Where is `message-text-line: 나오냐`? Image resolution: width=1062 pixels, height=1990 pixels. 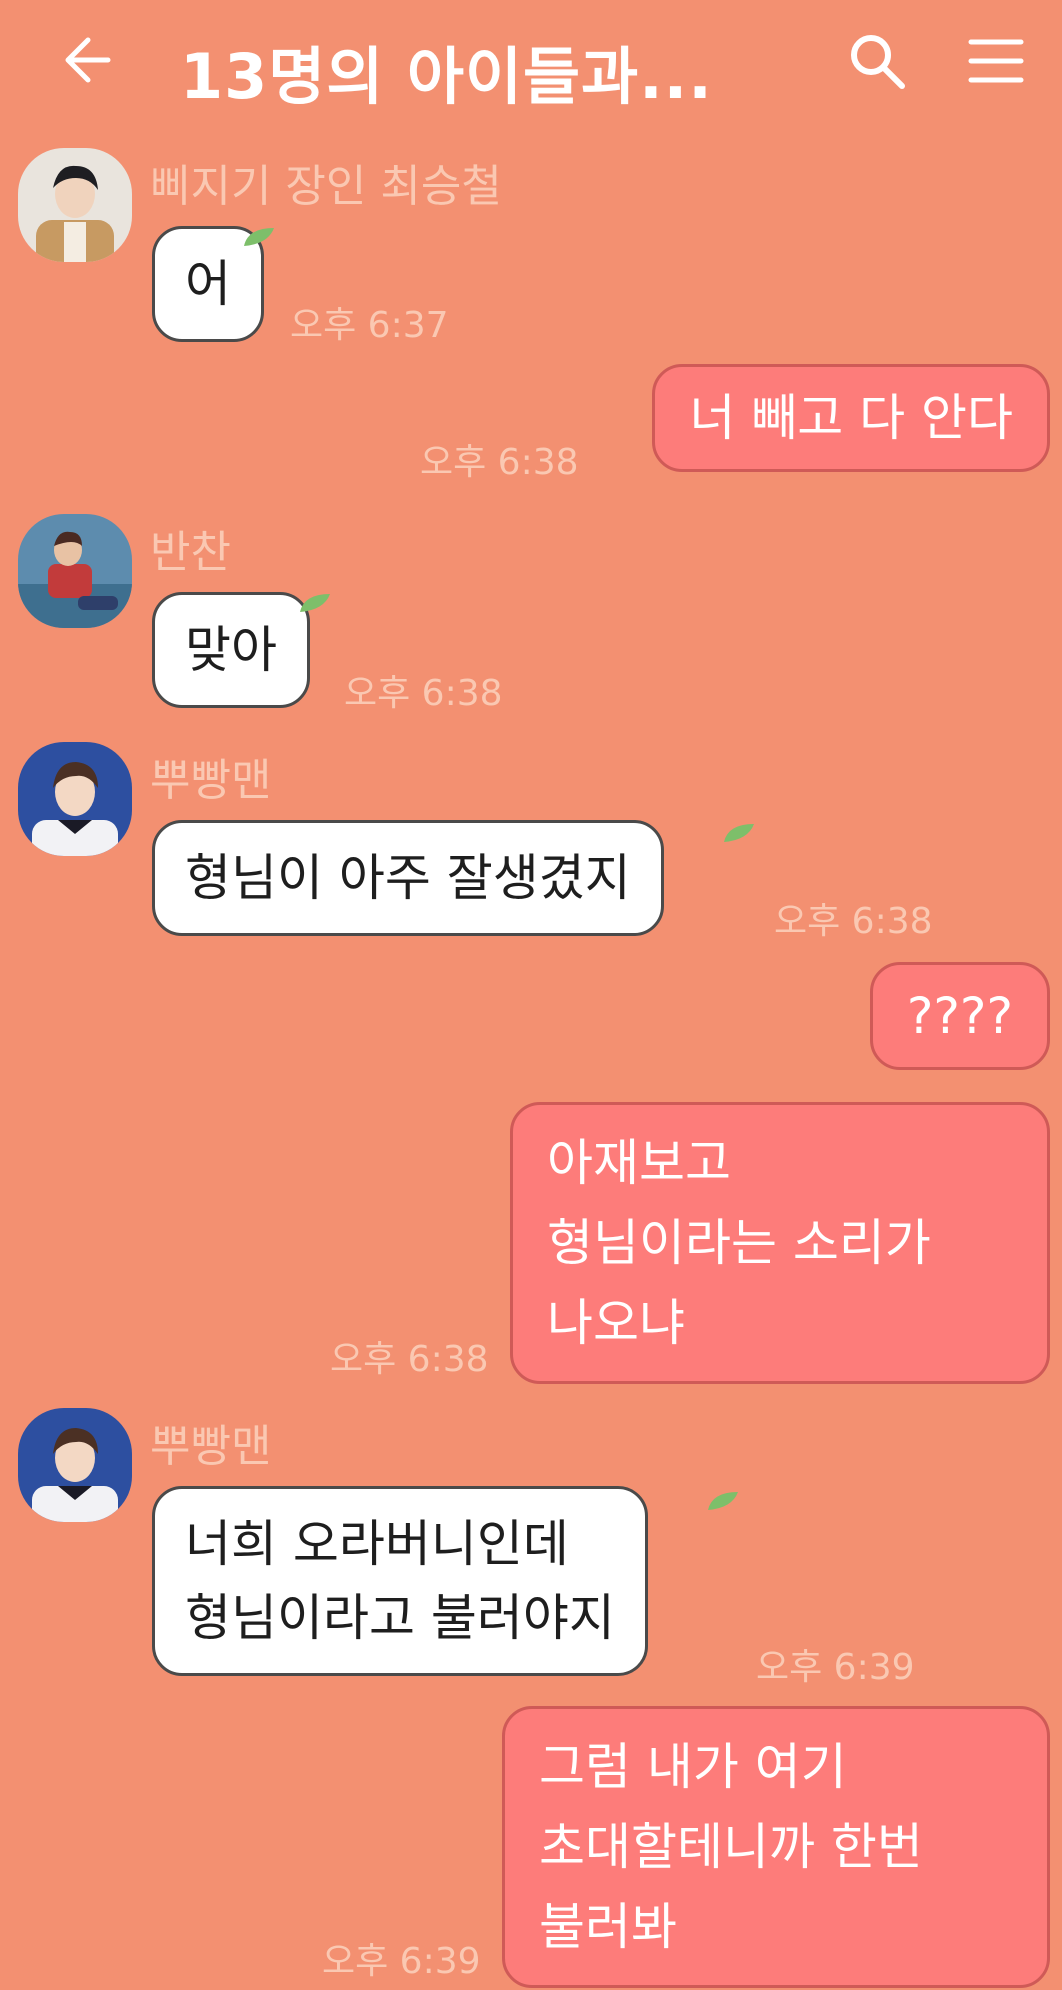
message-text-line: 나오냐 is located at coordinates (616, 1323).